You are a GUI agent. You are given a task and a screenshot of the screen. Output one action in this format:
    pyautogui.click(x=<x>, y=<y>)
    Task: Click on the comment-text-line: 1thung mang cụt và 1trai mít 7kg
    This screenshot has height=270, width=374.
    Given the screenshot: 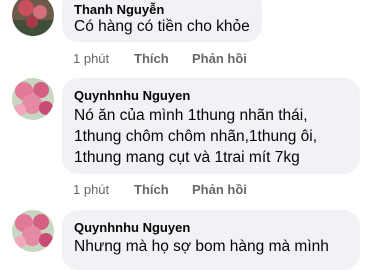 What is the action you would take?
    pyautogui.click(x=187, y=157)
    